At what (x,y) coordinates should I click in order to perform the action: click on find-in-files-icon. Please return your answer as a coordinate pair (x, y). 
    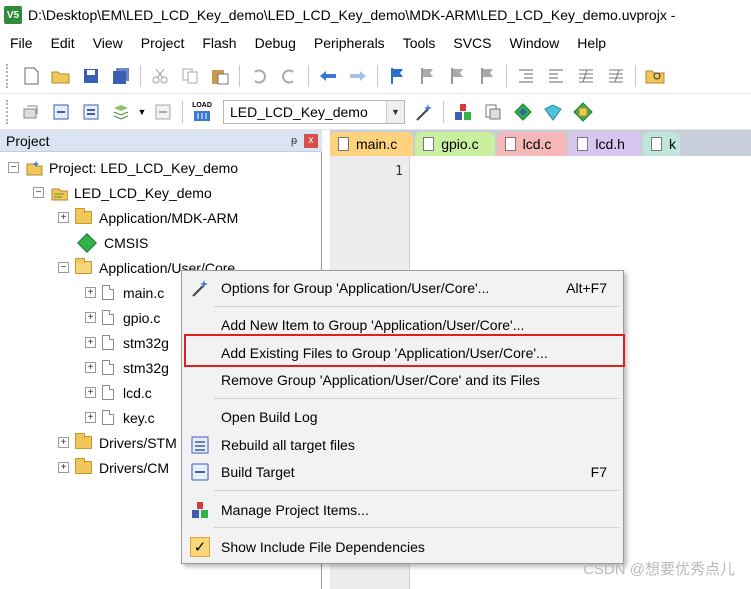
    Looking at the image, I should click on (655, 76).